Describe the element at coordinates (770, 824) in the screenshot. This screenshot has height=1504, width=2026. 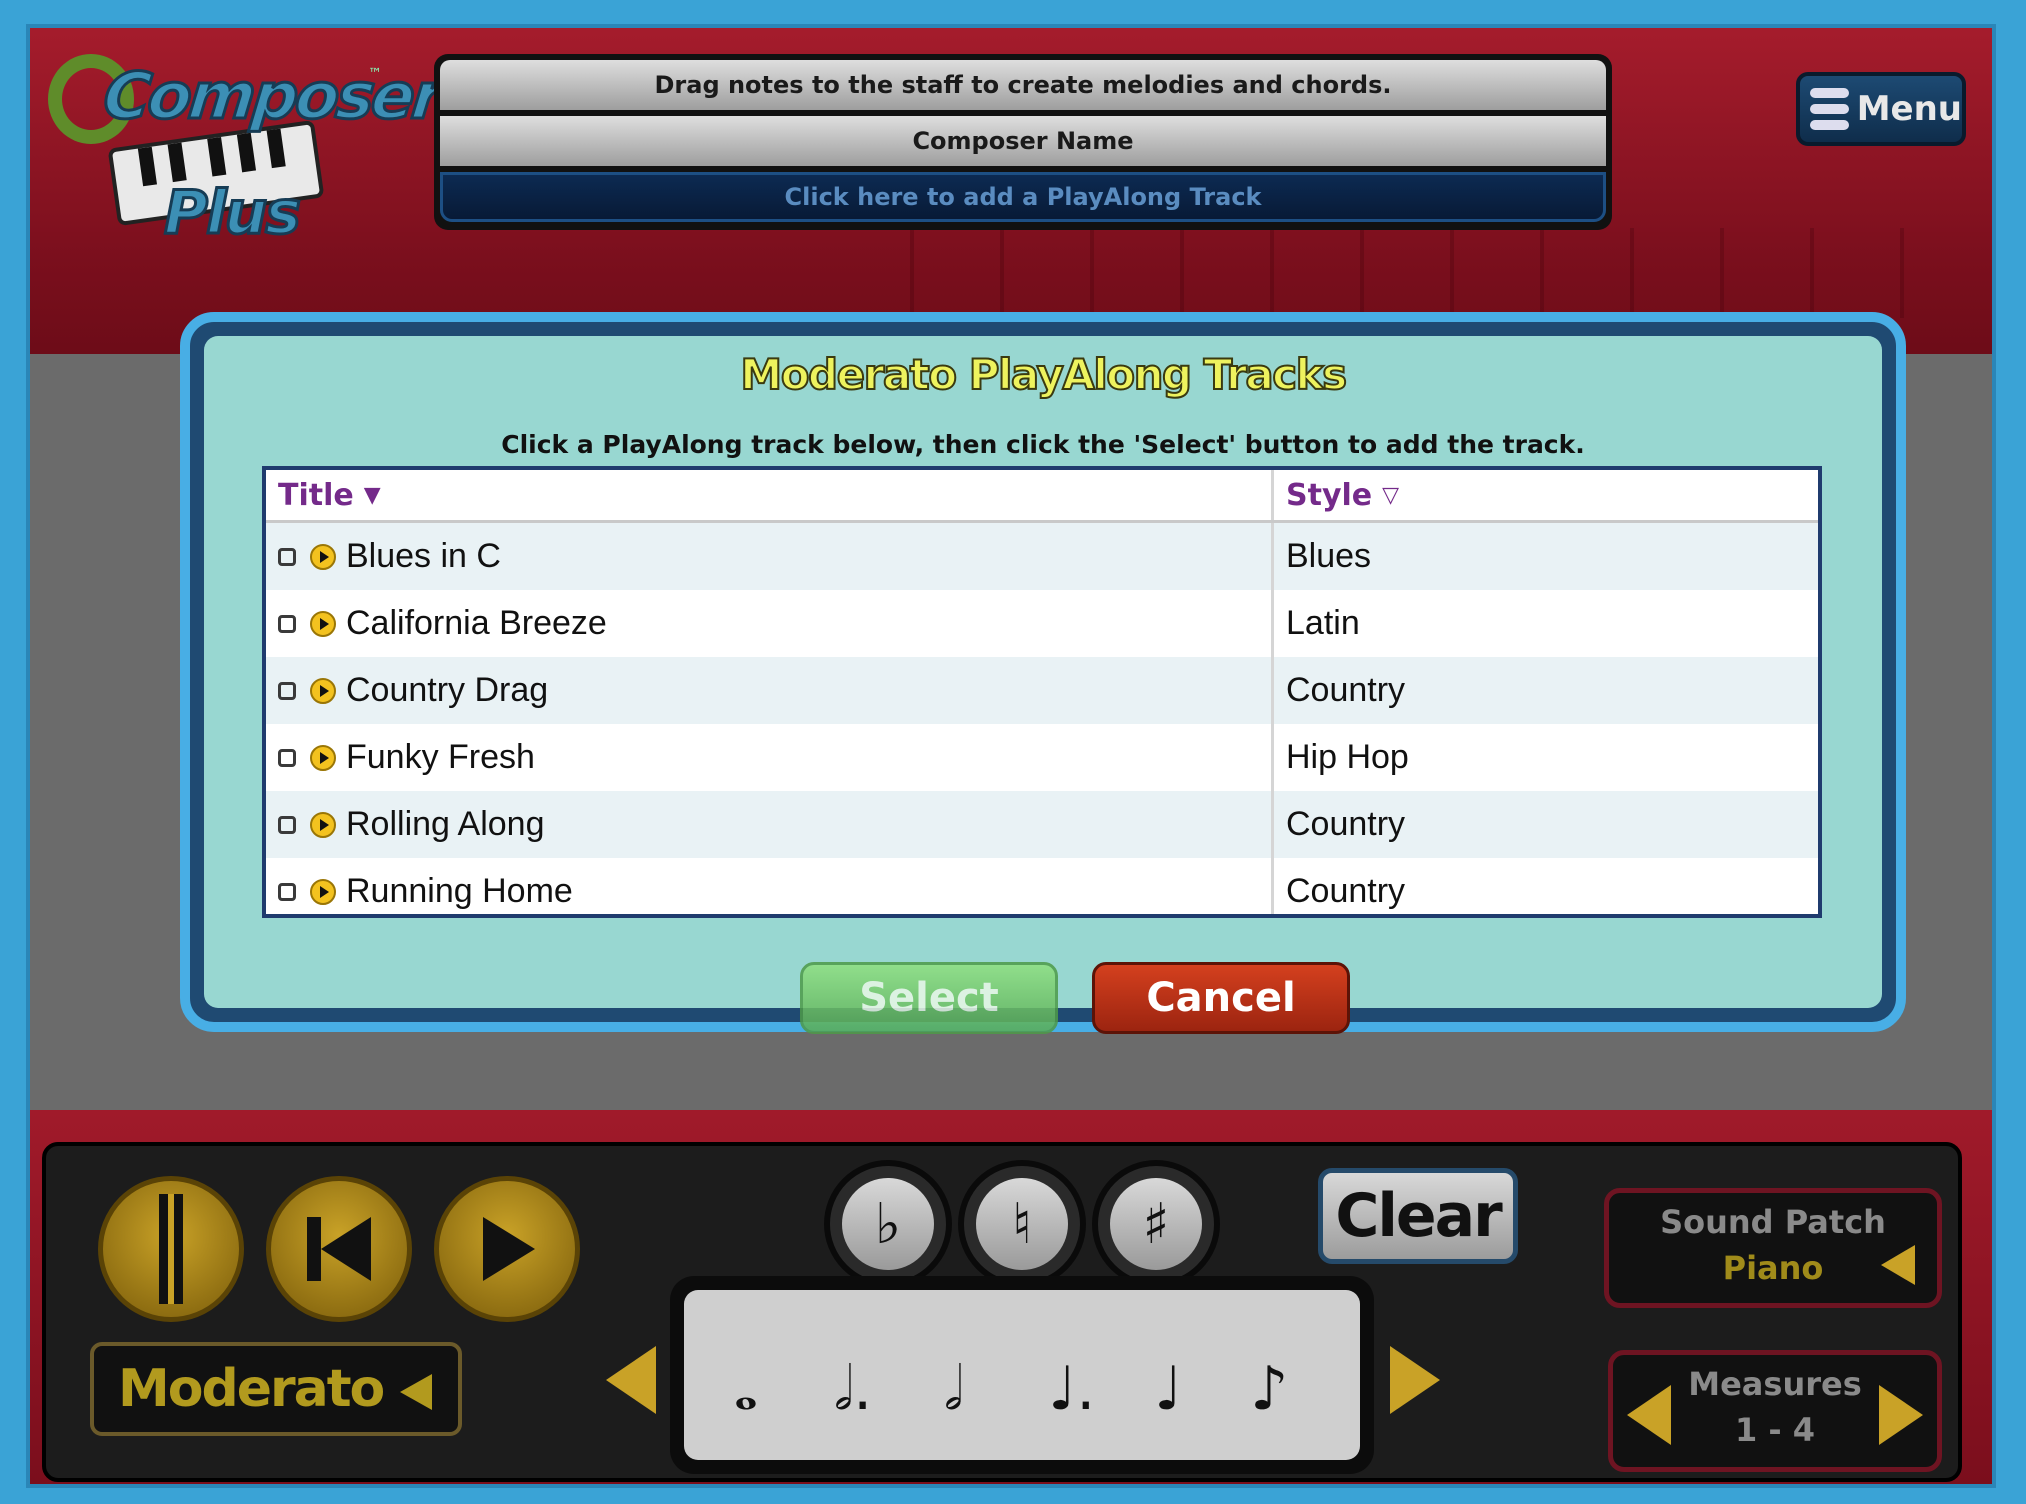
I see `title-cell: Rolling Along` at that location.